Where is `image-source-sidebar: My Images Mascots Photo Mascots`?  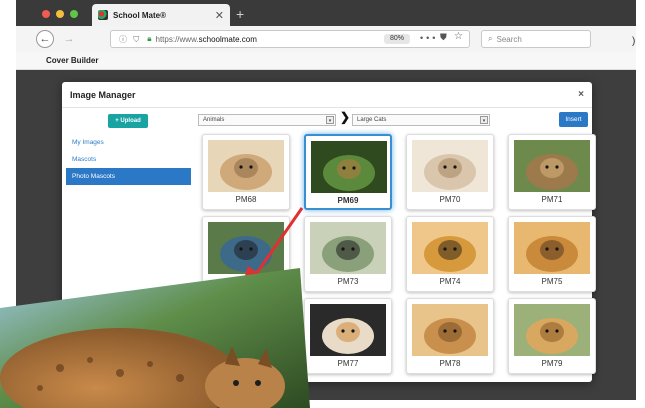 image-source-sidebar: My Images Mascots Photo Mascots is located at coordinates (128, 159).